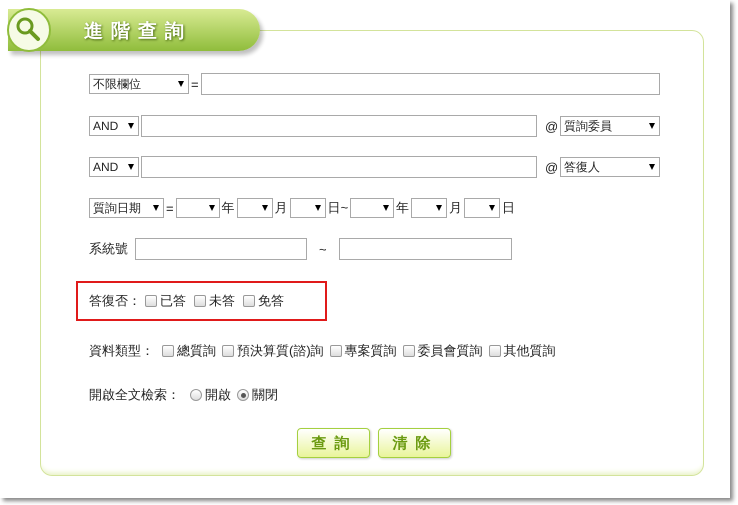  What do you see at coordinates (522, 351) in the screenshot?
I see `checkbox-option: 其他質詢` at bounding box center [522, 351].